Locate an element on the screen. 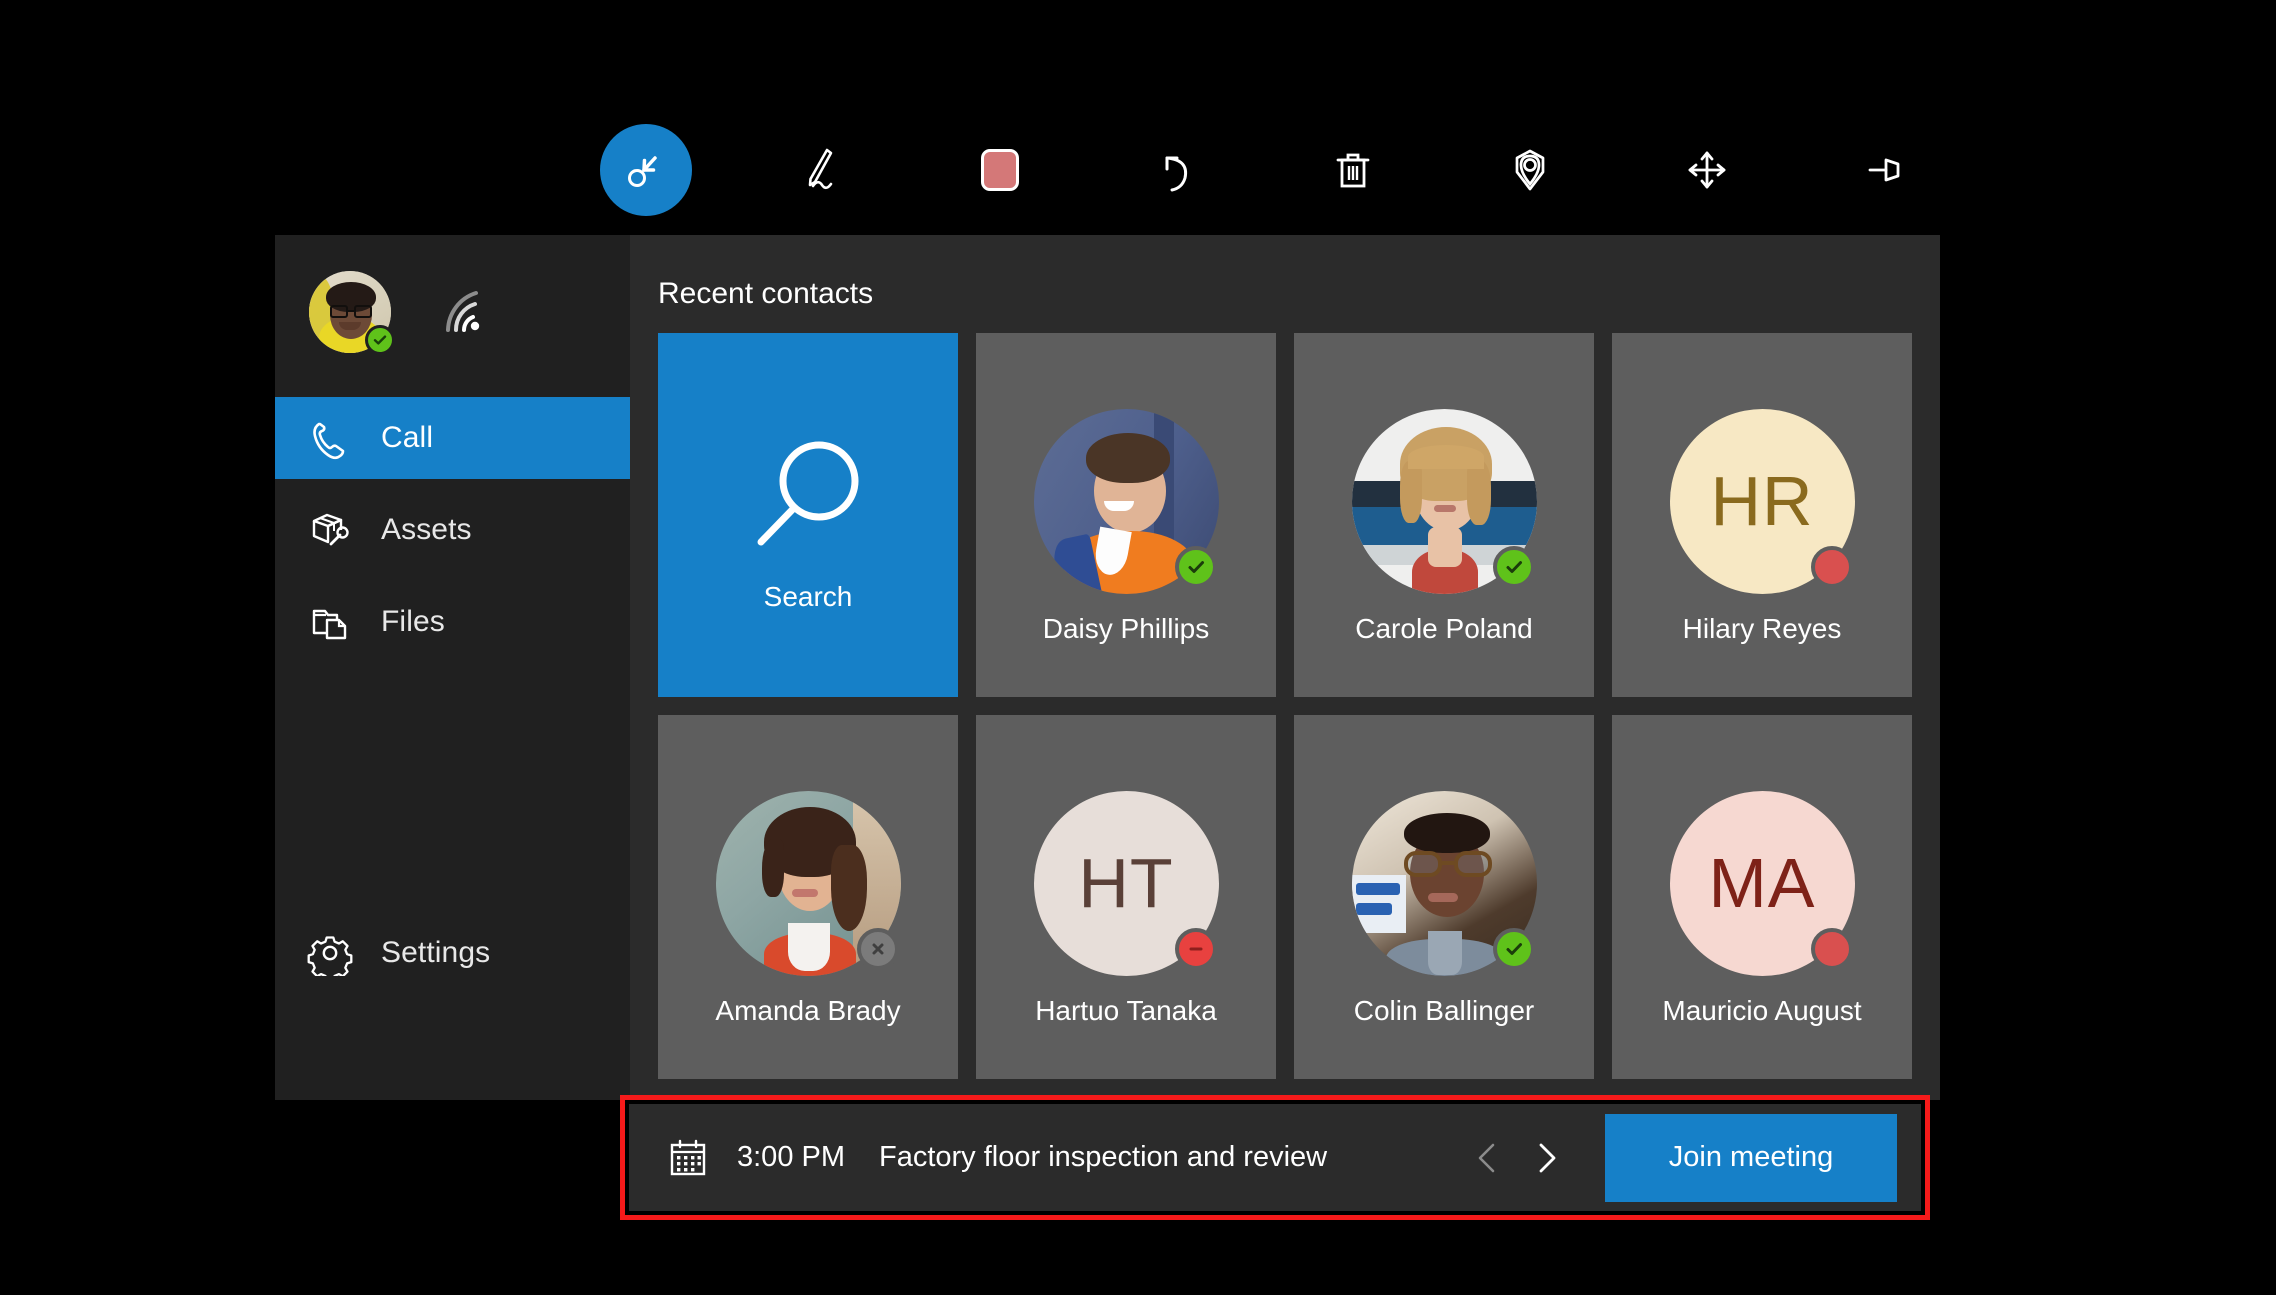 The image size is (2276, 1295). avatar: MA is located at coordinates (1762, 883).